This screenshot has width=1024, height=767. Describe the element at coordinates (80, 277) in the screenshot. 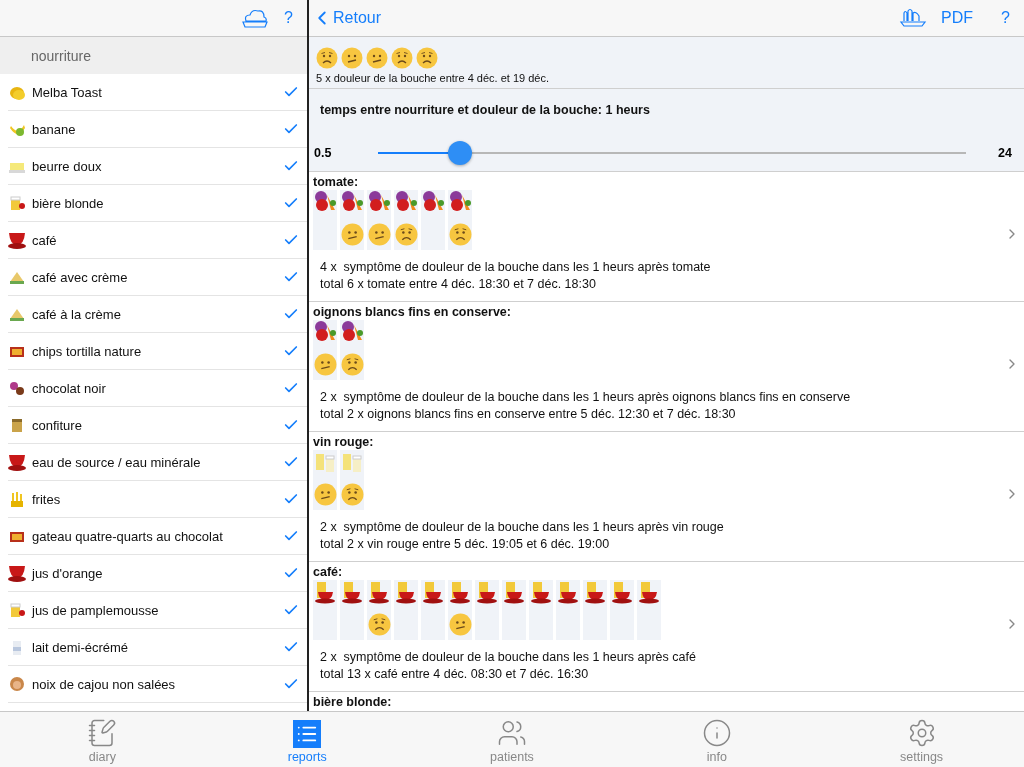

I see `food-name: café avec crème` at that location.